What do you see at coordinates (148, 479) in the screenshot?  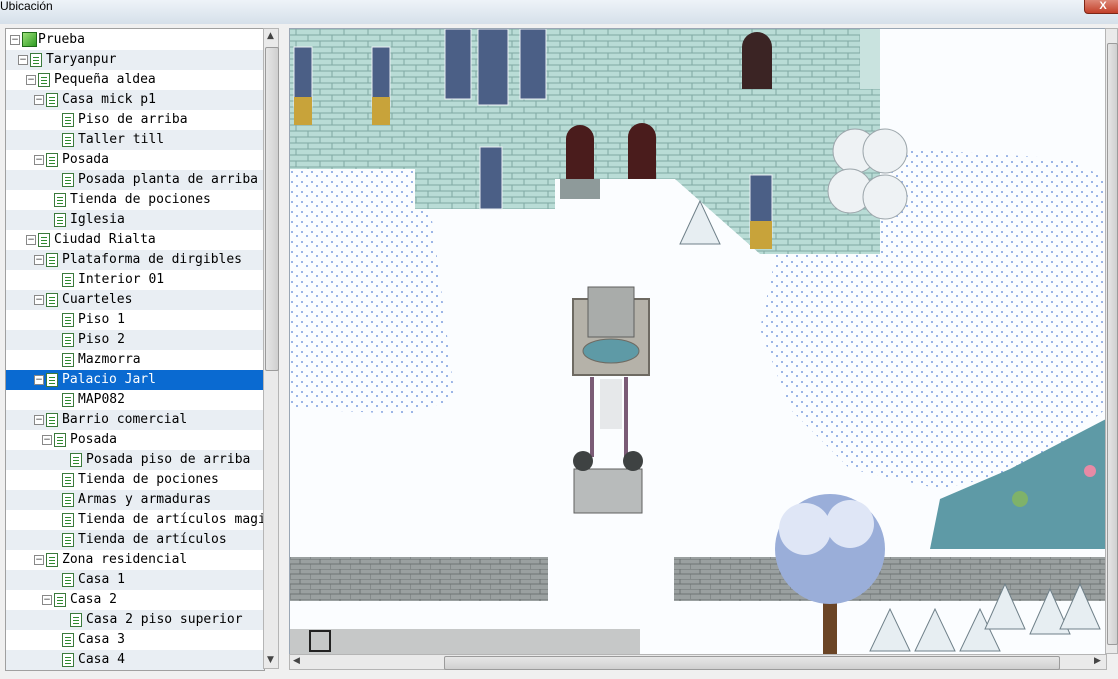 I see `tree-item-label: Tienda de pociones` at bounding box center [148, 479].